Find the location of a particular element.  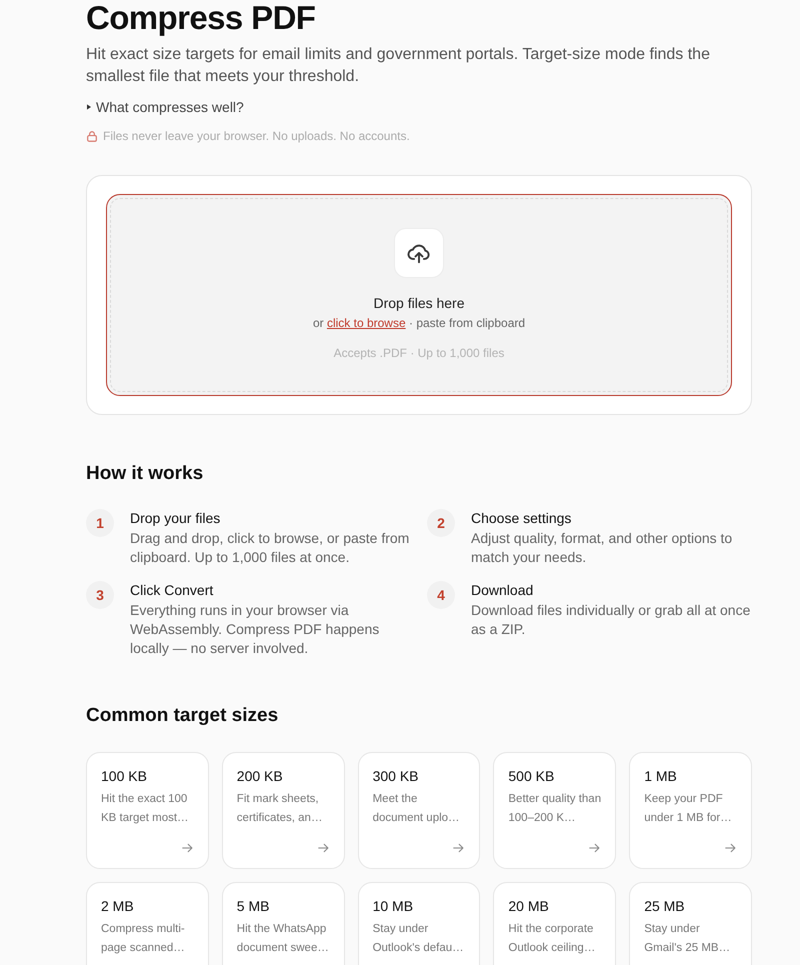

step-description: Drag and drop, click to browse, or paste from clipboard. Up to 1,000 files at once. is located at coordinates (270, 548).